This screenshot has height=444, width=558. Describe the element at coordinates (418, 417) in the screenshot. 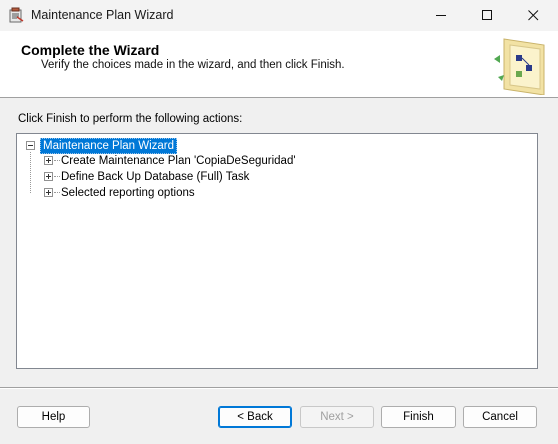

I see `finish-button: Finish` at that location.